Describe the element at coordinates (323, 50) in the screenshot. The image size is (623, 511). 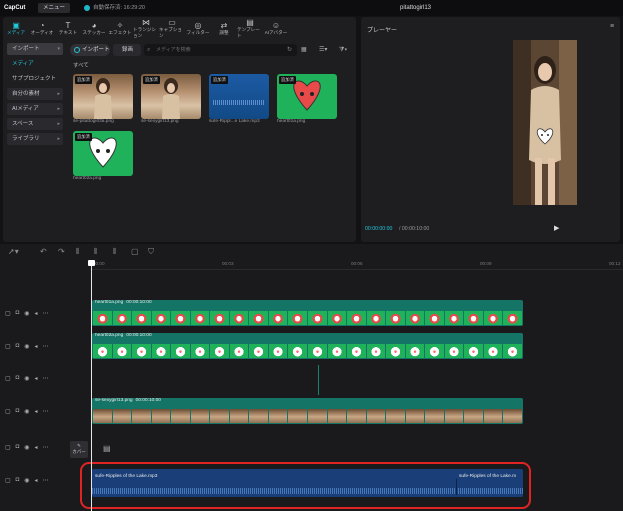
I see `sort-icon: ☰▾` at that location.